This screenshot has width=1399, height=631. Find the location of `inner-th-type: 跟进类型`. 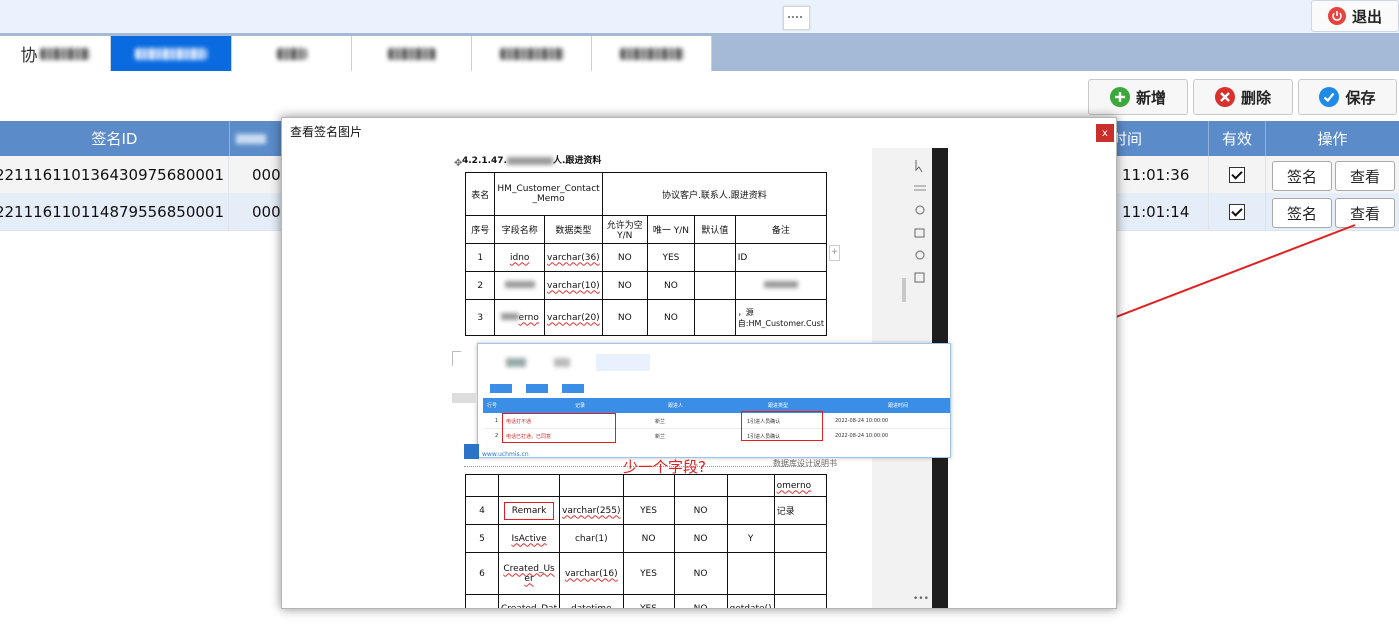

inner-th-type: 跟进类型 is located at coordinates (778, 406).